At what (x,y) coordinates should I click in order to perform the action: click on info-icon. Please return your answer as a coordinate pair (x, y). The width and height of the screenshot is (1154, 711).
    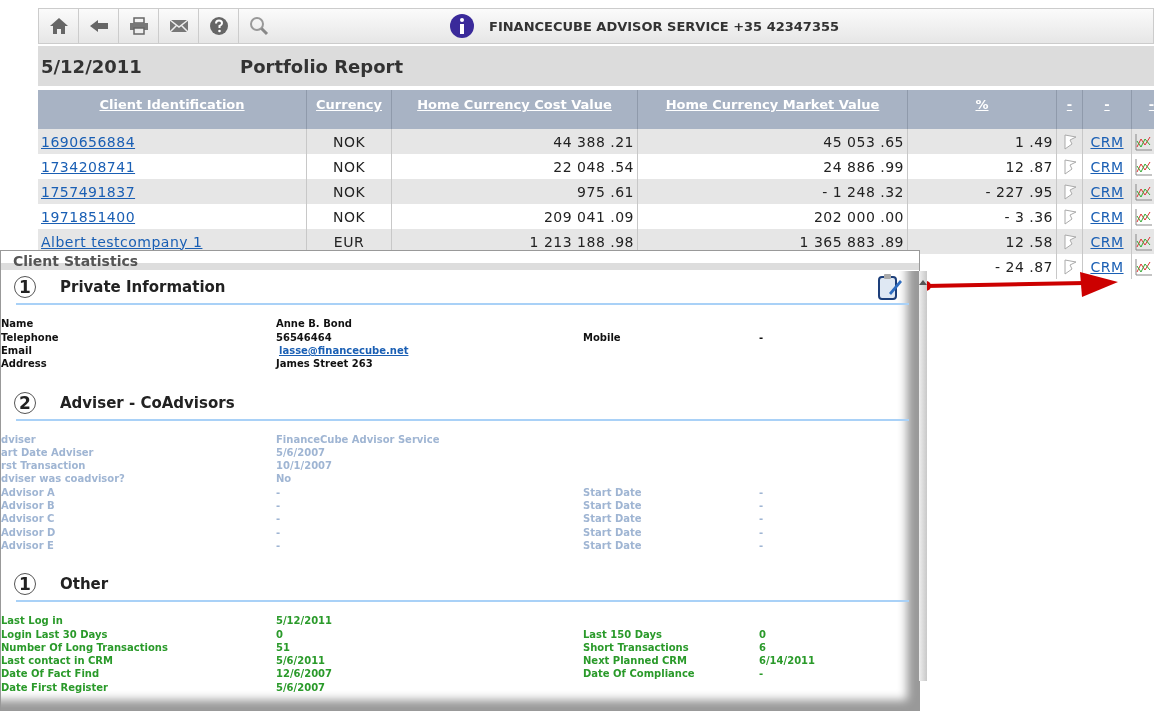
    Looking at the image, I should click on (462, 26).